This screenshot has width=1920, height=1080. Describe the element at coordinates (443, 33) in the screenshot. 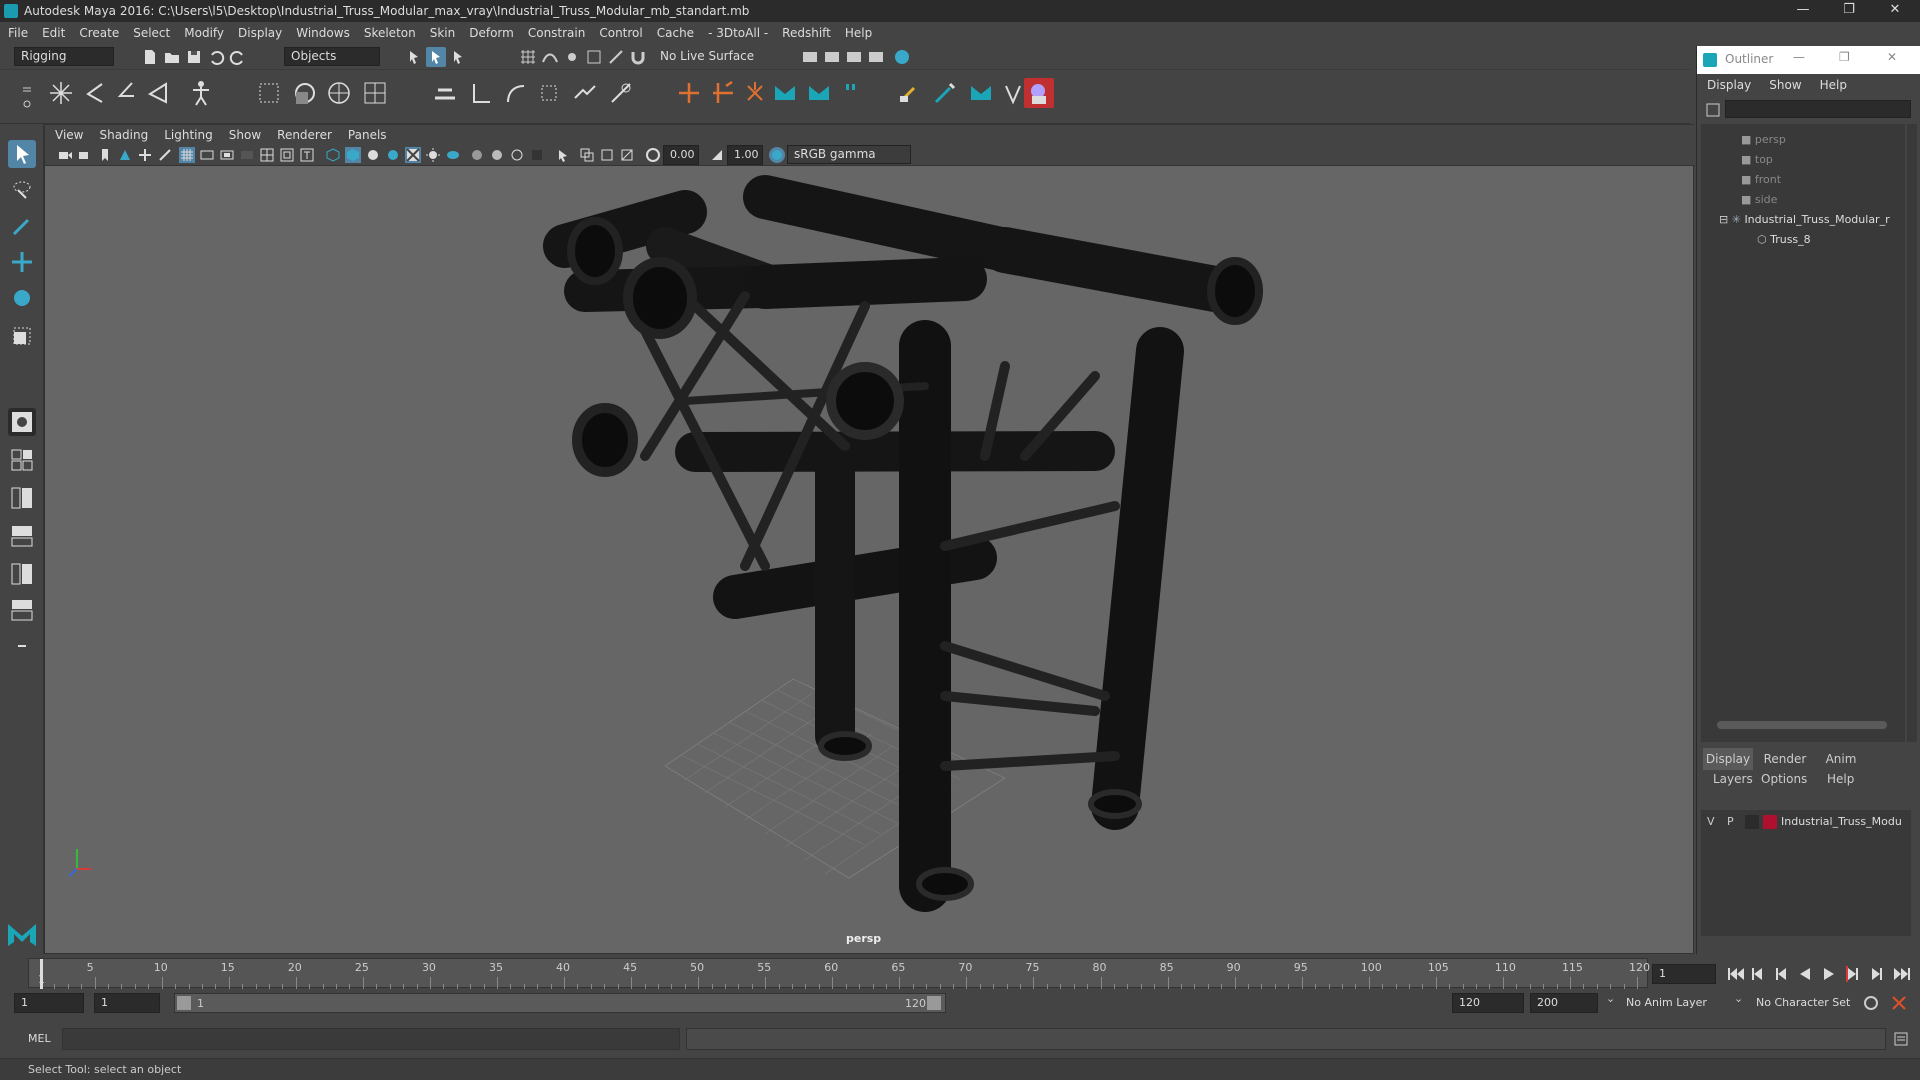

I see `menu-skin: Skin` at that location.